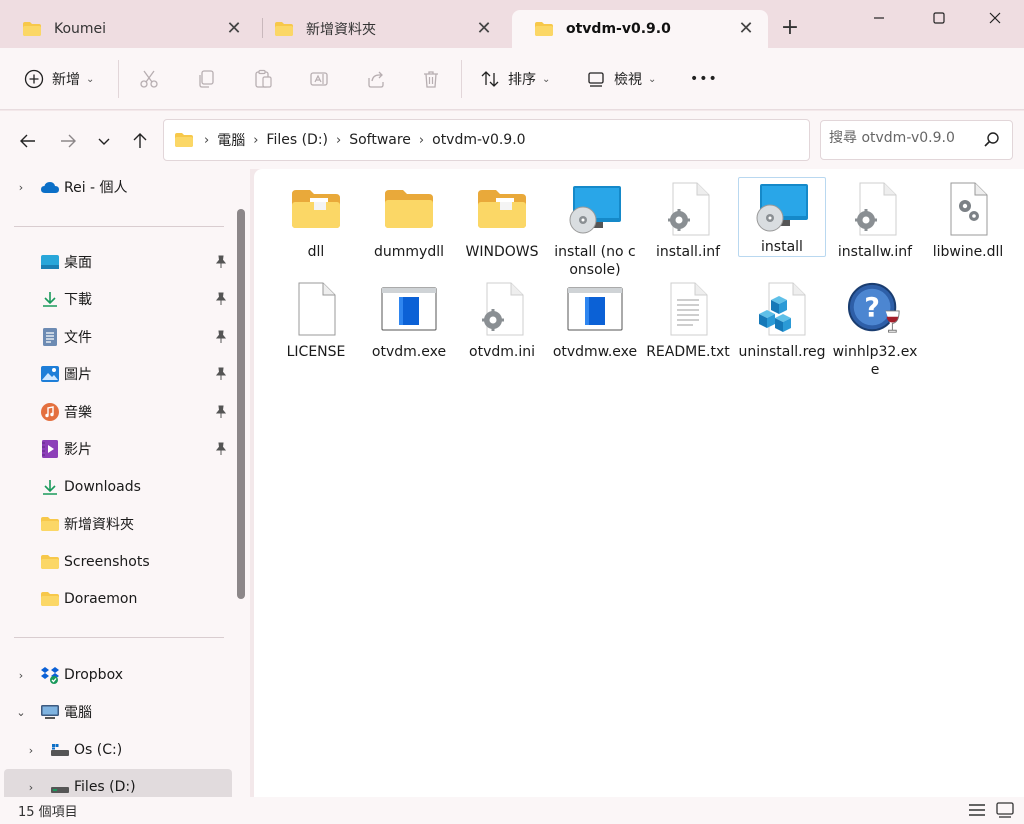 The width and height of the screenshot is (1024, 824). Describe the element at coordinates (316, 352) in the screenshot. I see `file-name: LICENSE` at that location.